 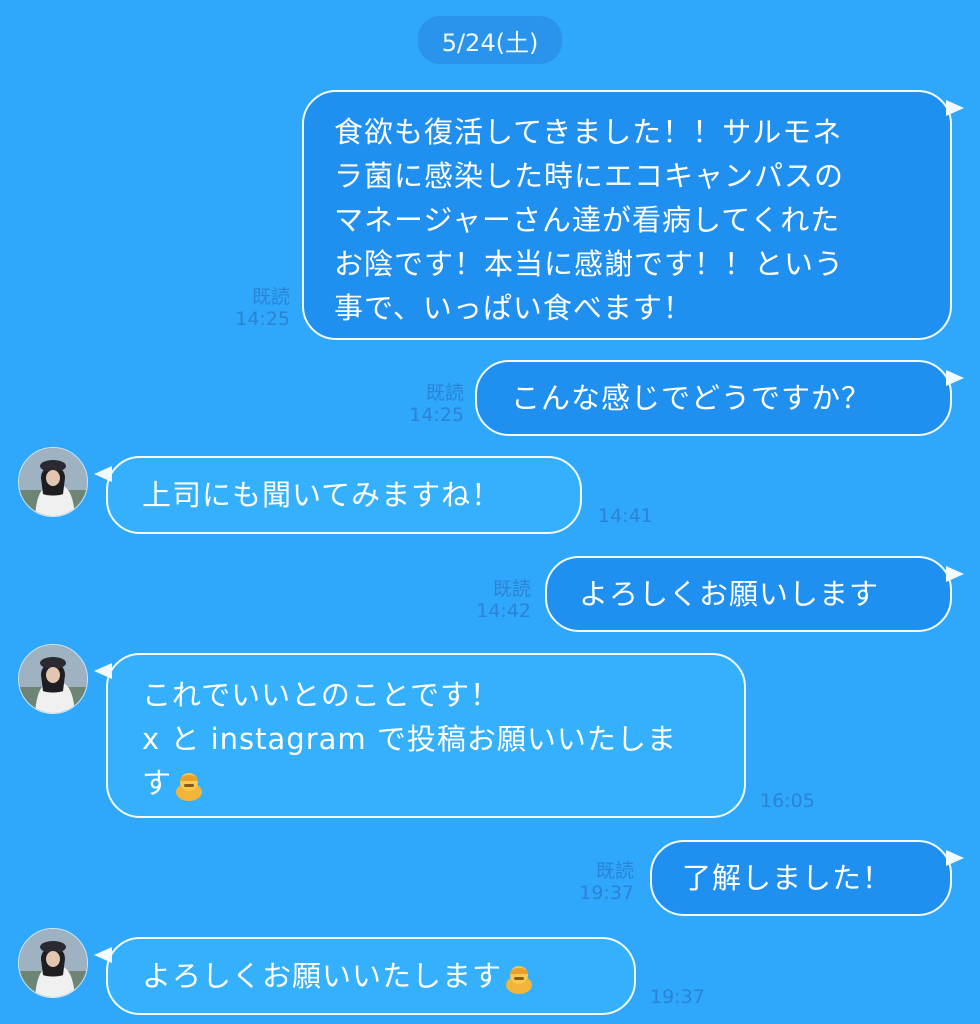 I want to click on incoming-message-bubble: 上司にも聞いてみますね！, so click(x=338, y=495).